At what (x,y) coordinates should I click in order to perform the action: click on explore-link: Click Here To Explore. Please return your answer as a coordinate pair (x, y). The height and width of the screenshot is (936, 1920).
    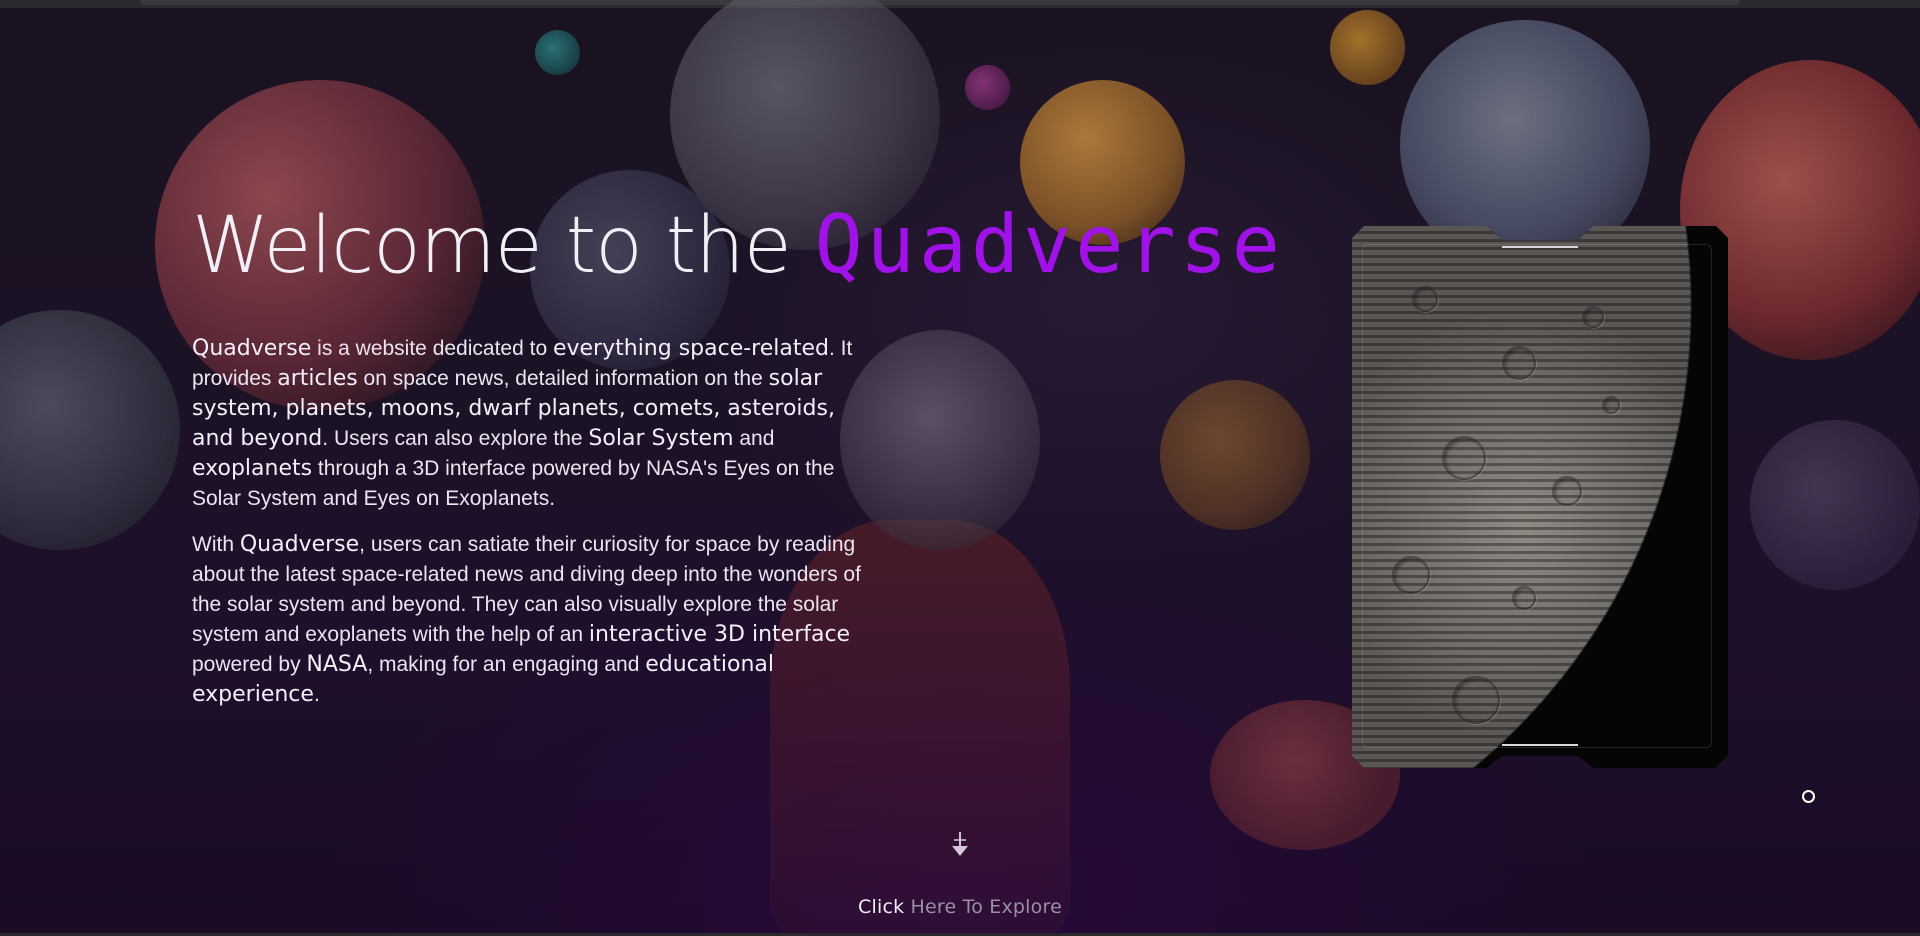
    Looking at the image, I should click on (960, 907).